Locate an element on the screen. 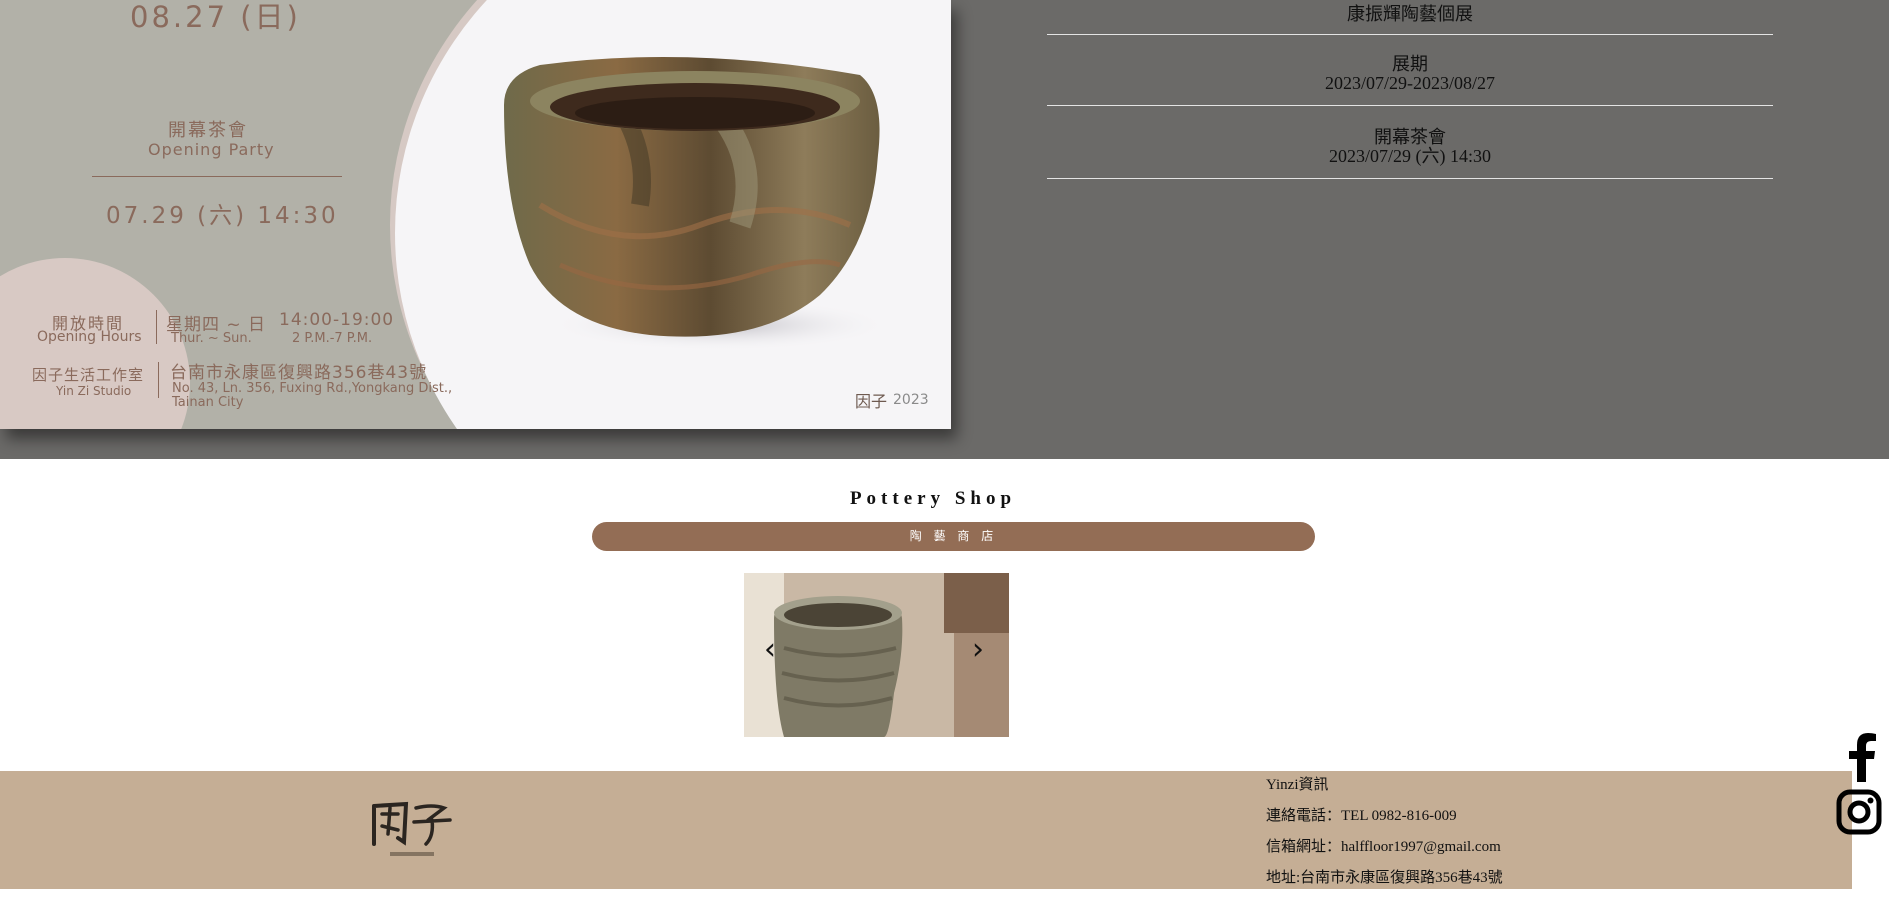 The image size is (1889, 899). poster-address-zh: 台南市永康區復興路356巷43號 is located at coordinates (299, 373).